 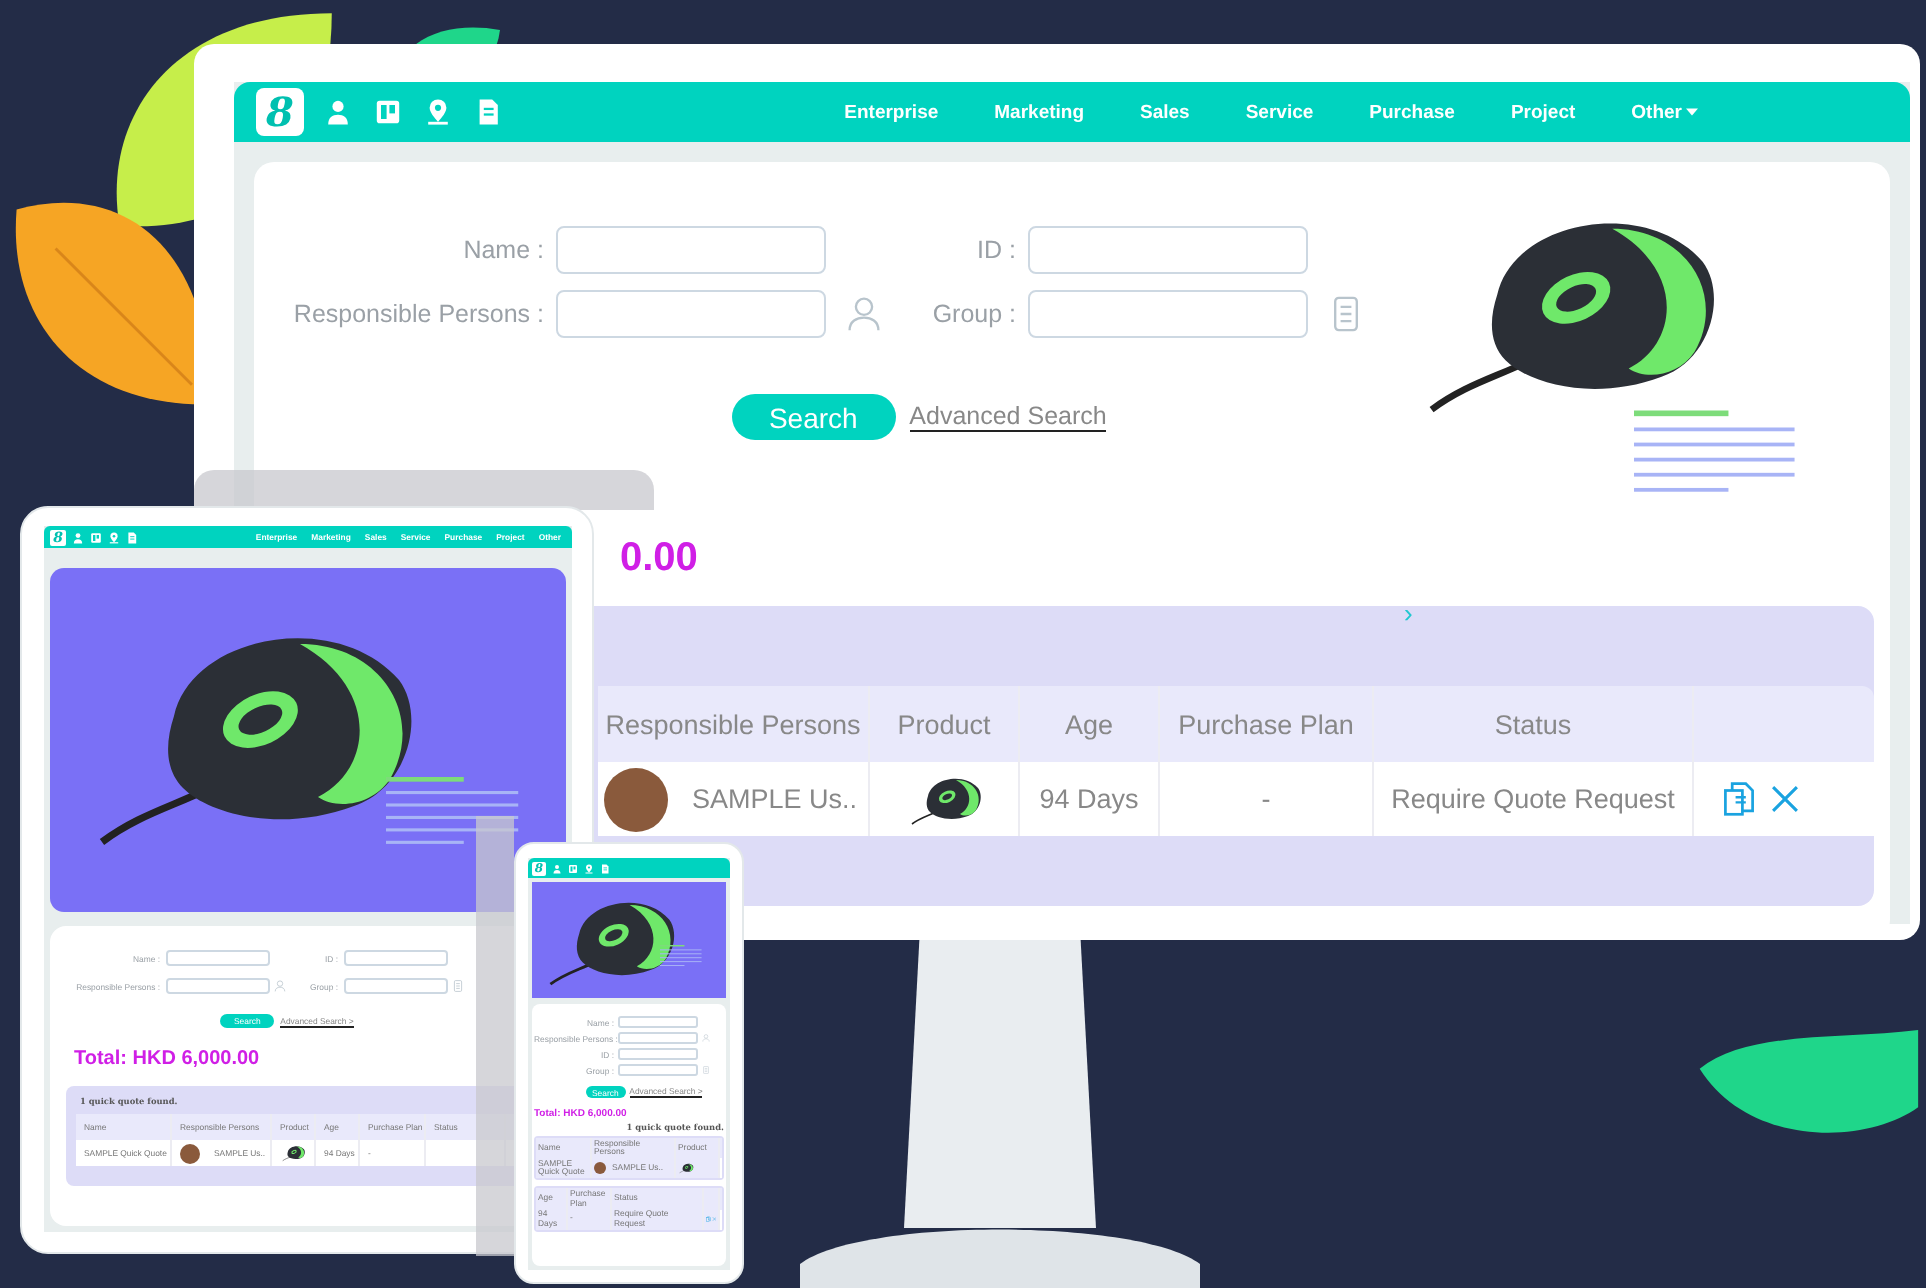 What do you see at coordinates (775, 799) in the screenshot?
I see `table-cell: SAMPLE Us..` at bounding box center [775, 799].